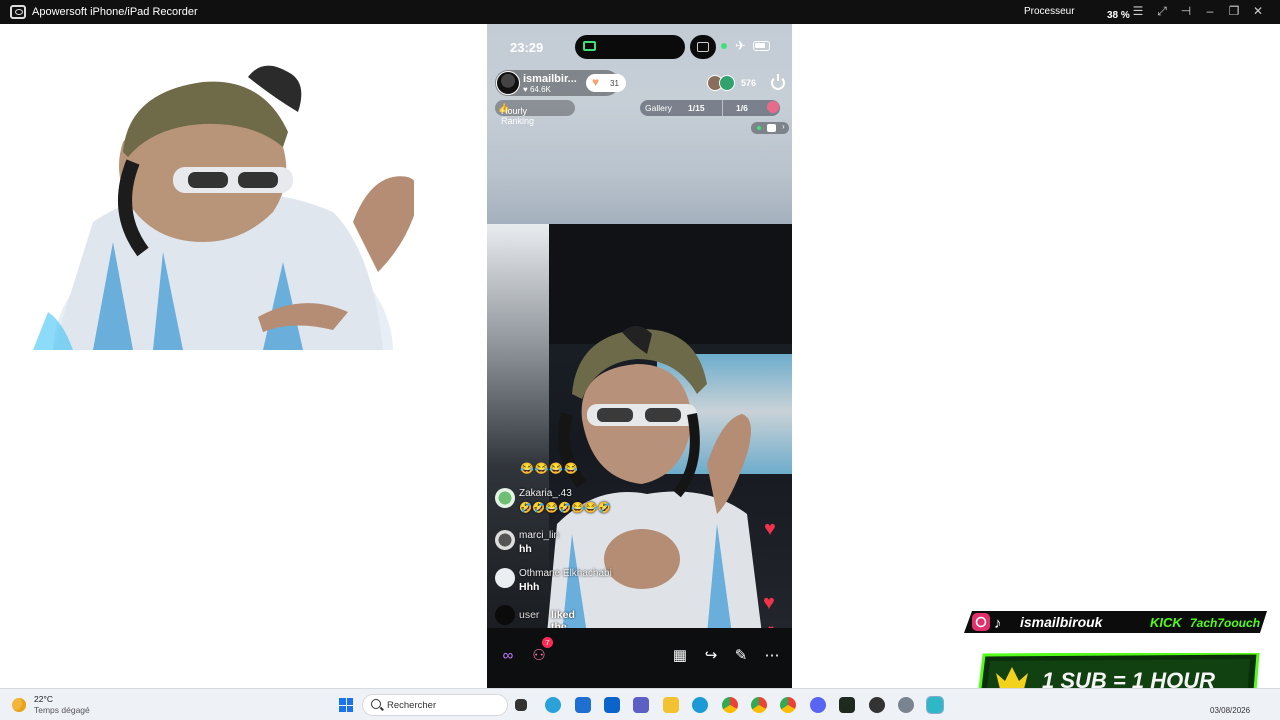  What do you see at coordinates (553, 705) in the screenshot?
I see `telegram-icon` at bounding box center [553, 705].